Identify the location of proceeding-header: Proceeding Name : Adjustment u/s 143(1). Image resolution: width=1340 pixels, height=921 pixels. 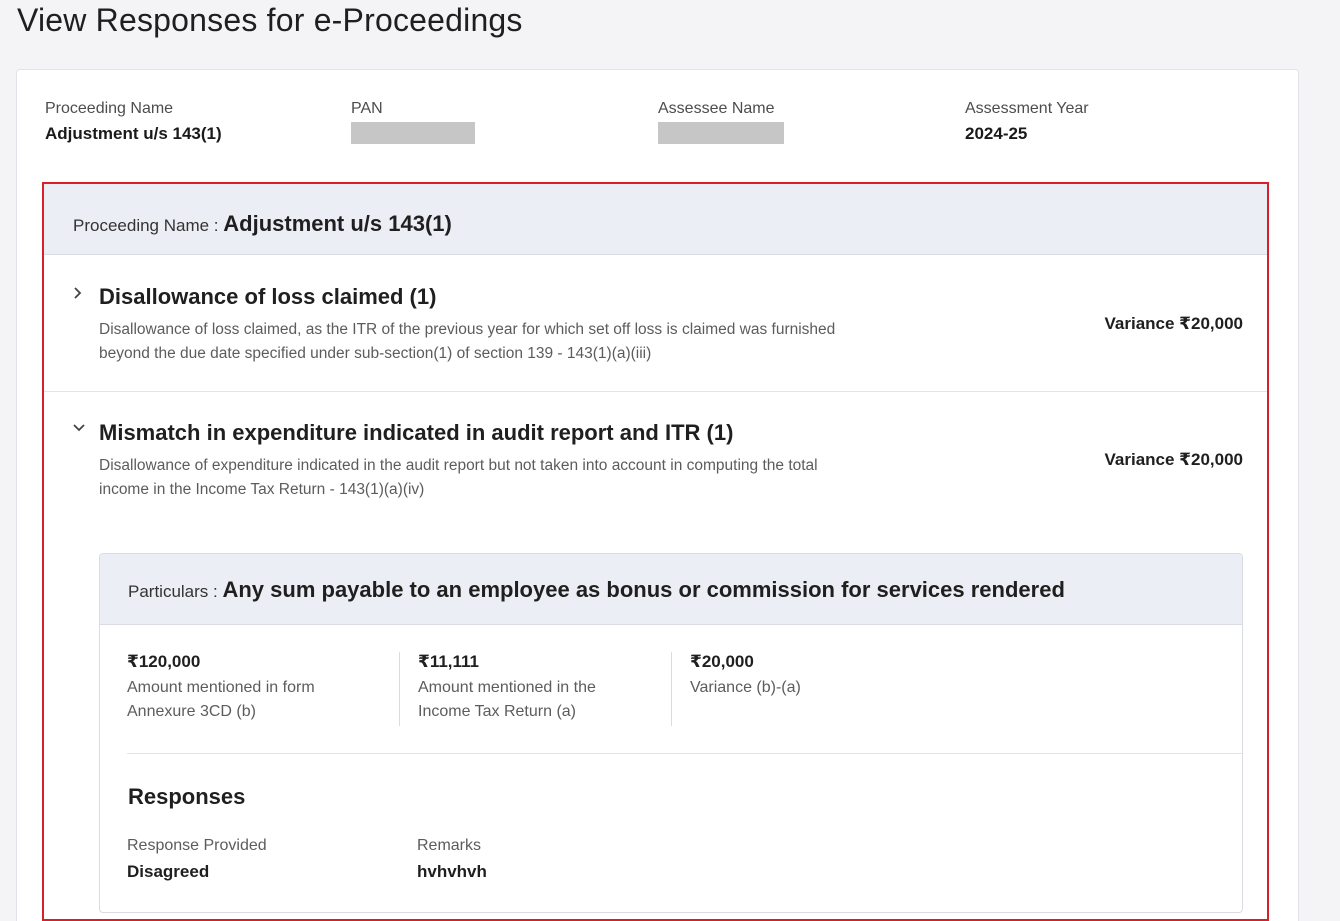
(655, 219).